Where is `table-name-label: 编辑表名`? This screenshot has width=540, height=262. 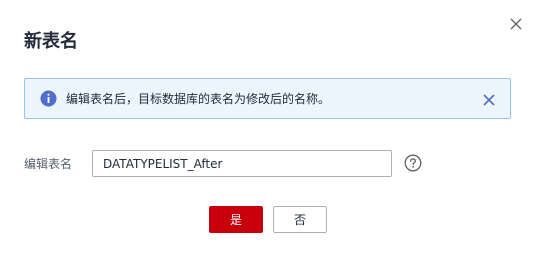
table-name-label: 编辑表名 is located at coordinates (48, 164).